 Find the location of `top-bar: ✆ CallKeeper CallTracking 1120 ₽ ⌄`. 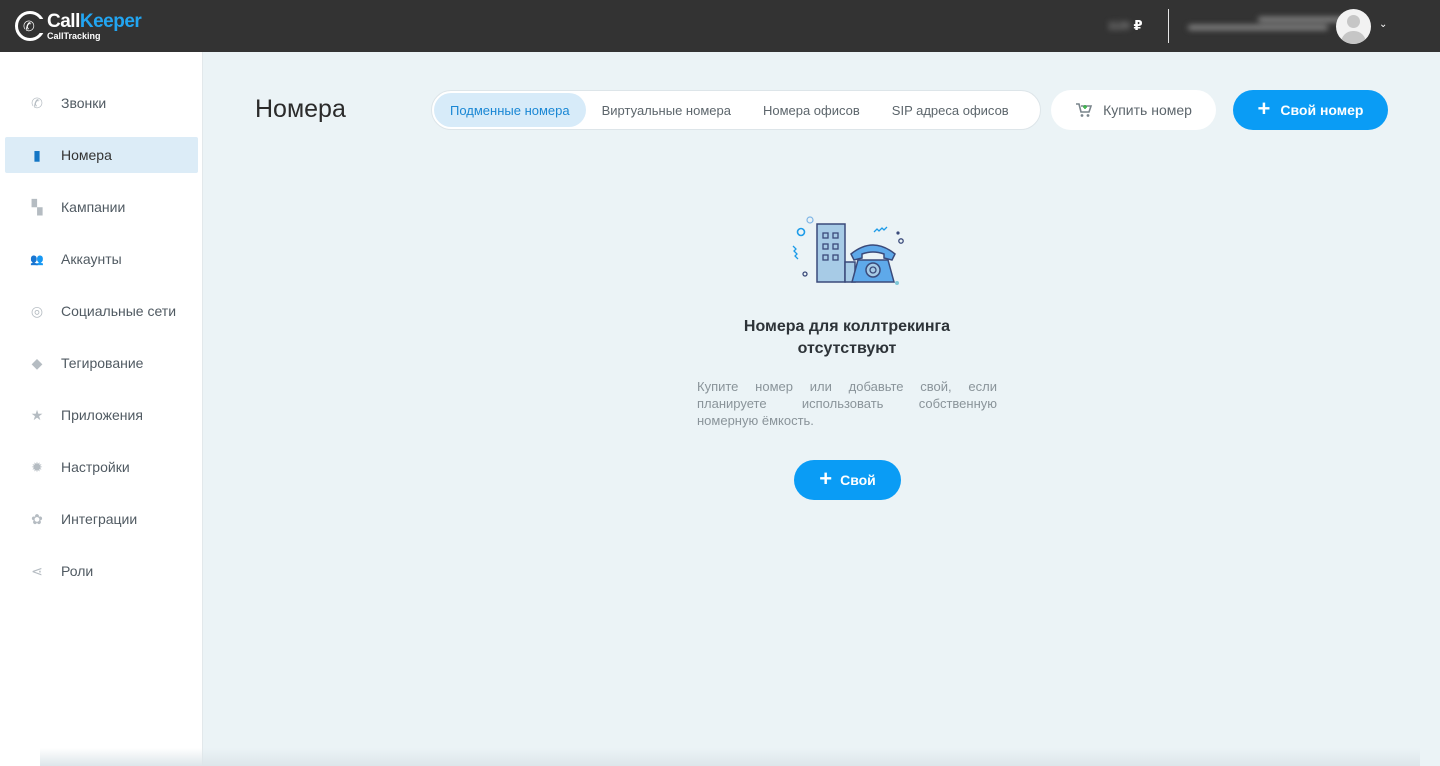

top-bar: ✆ CallKeeper CallTracking 1120 ₽ ⌄ is located at coordinates (720, 26).